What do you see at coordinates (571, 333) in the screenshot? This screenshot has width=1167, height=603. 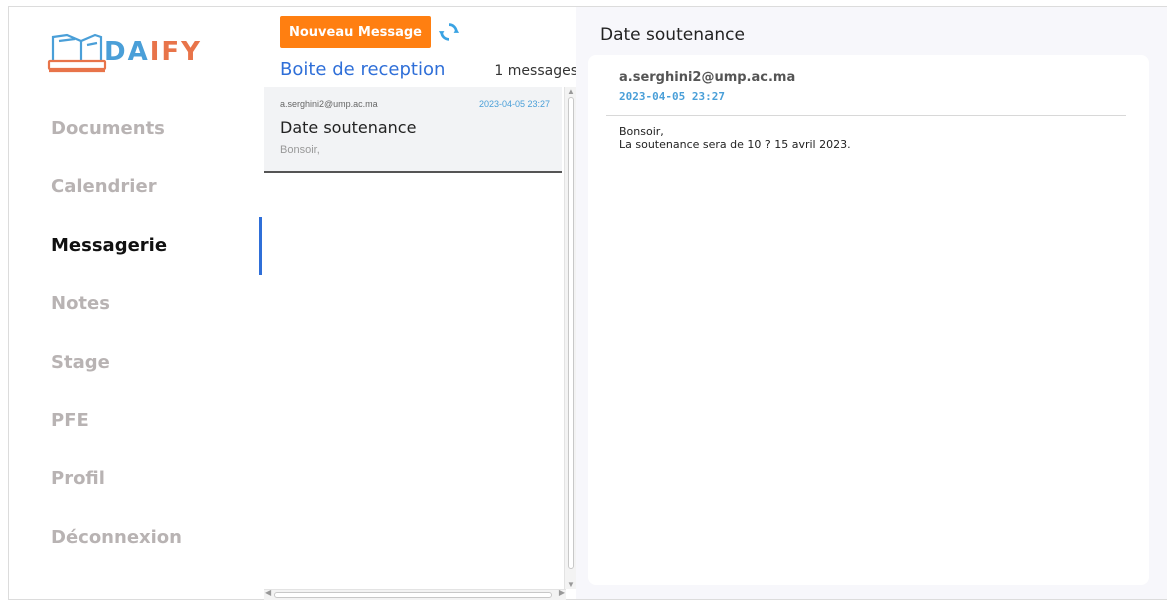 I see `vertical-scroll-thumb` at bounding box center [571, 333].